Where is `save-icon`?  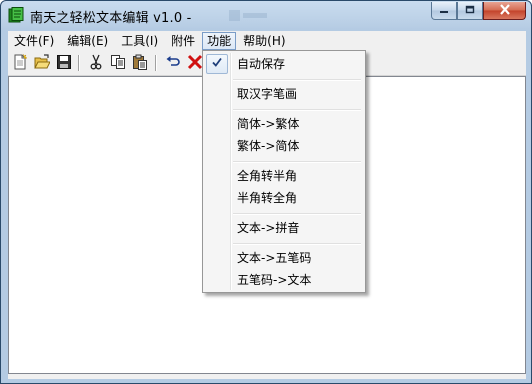
save-icon is located at coordinates (64, 63).